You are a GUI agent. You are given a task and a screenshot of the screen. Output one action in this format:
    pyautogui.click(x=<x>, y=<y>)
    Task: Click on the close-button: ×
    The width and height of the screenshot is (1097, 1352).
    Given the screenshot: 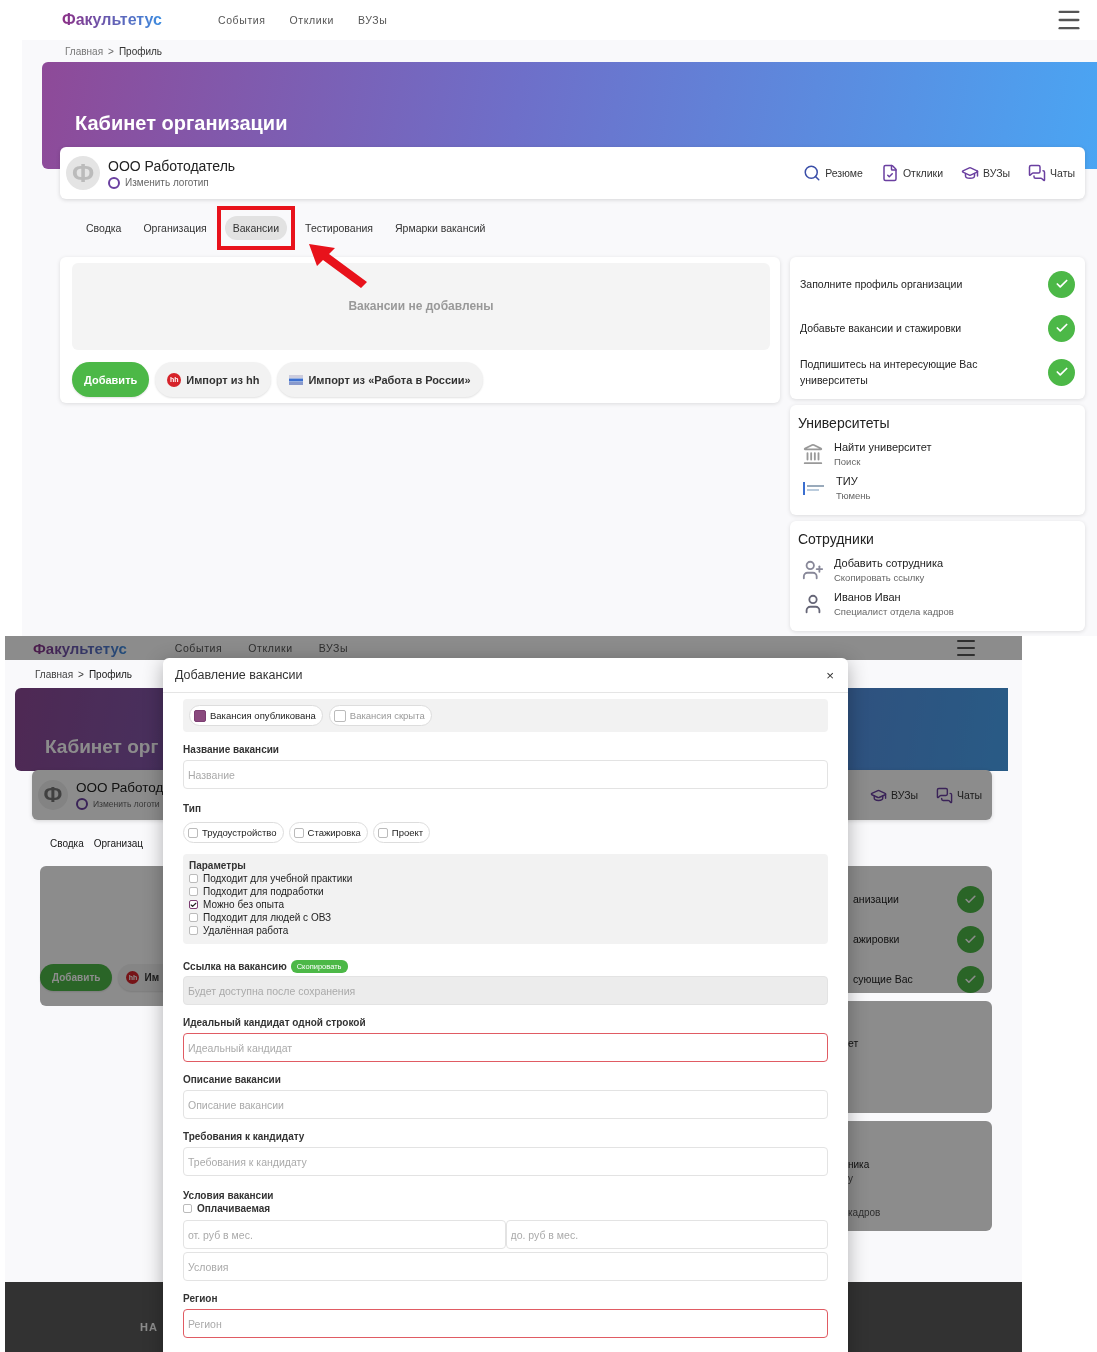 What is the action you would take?
    pyautogui.click(x=830, y=675)
    